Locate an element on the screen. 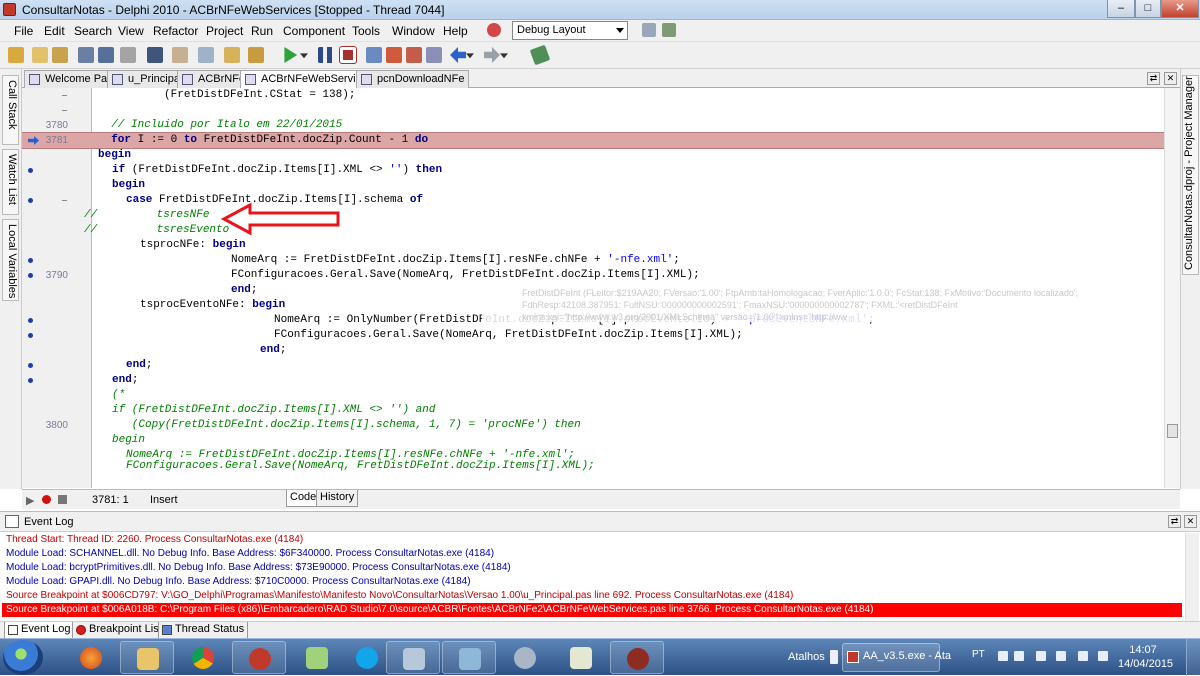  taskbar-app-network is located at coordinates (317, 657).